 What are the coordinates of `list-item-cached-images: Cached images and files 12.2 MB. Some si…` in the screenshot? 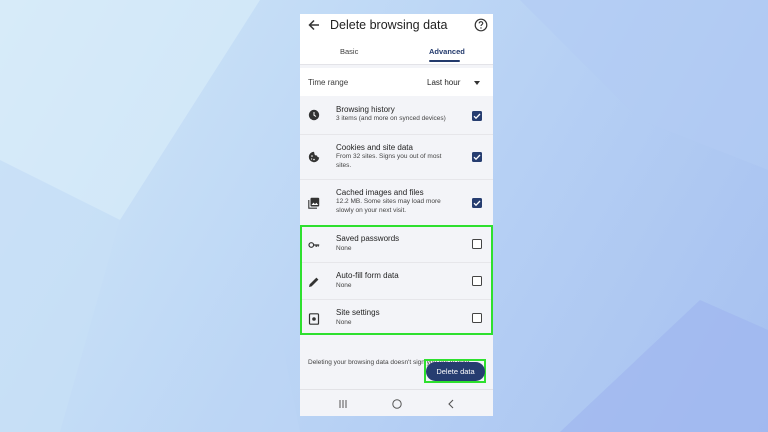 It's located at (396, 202).